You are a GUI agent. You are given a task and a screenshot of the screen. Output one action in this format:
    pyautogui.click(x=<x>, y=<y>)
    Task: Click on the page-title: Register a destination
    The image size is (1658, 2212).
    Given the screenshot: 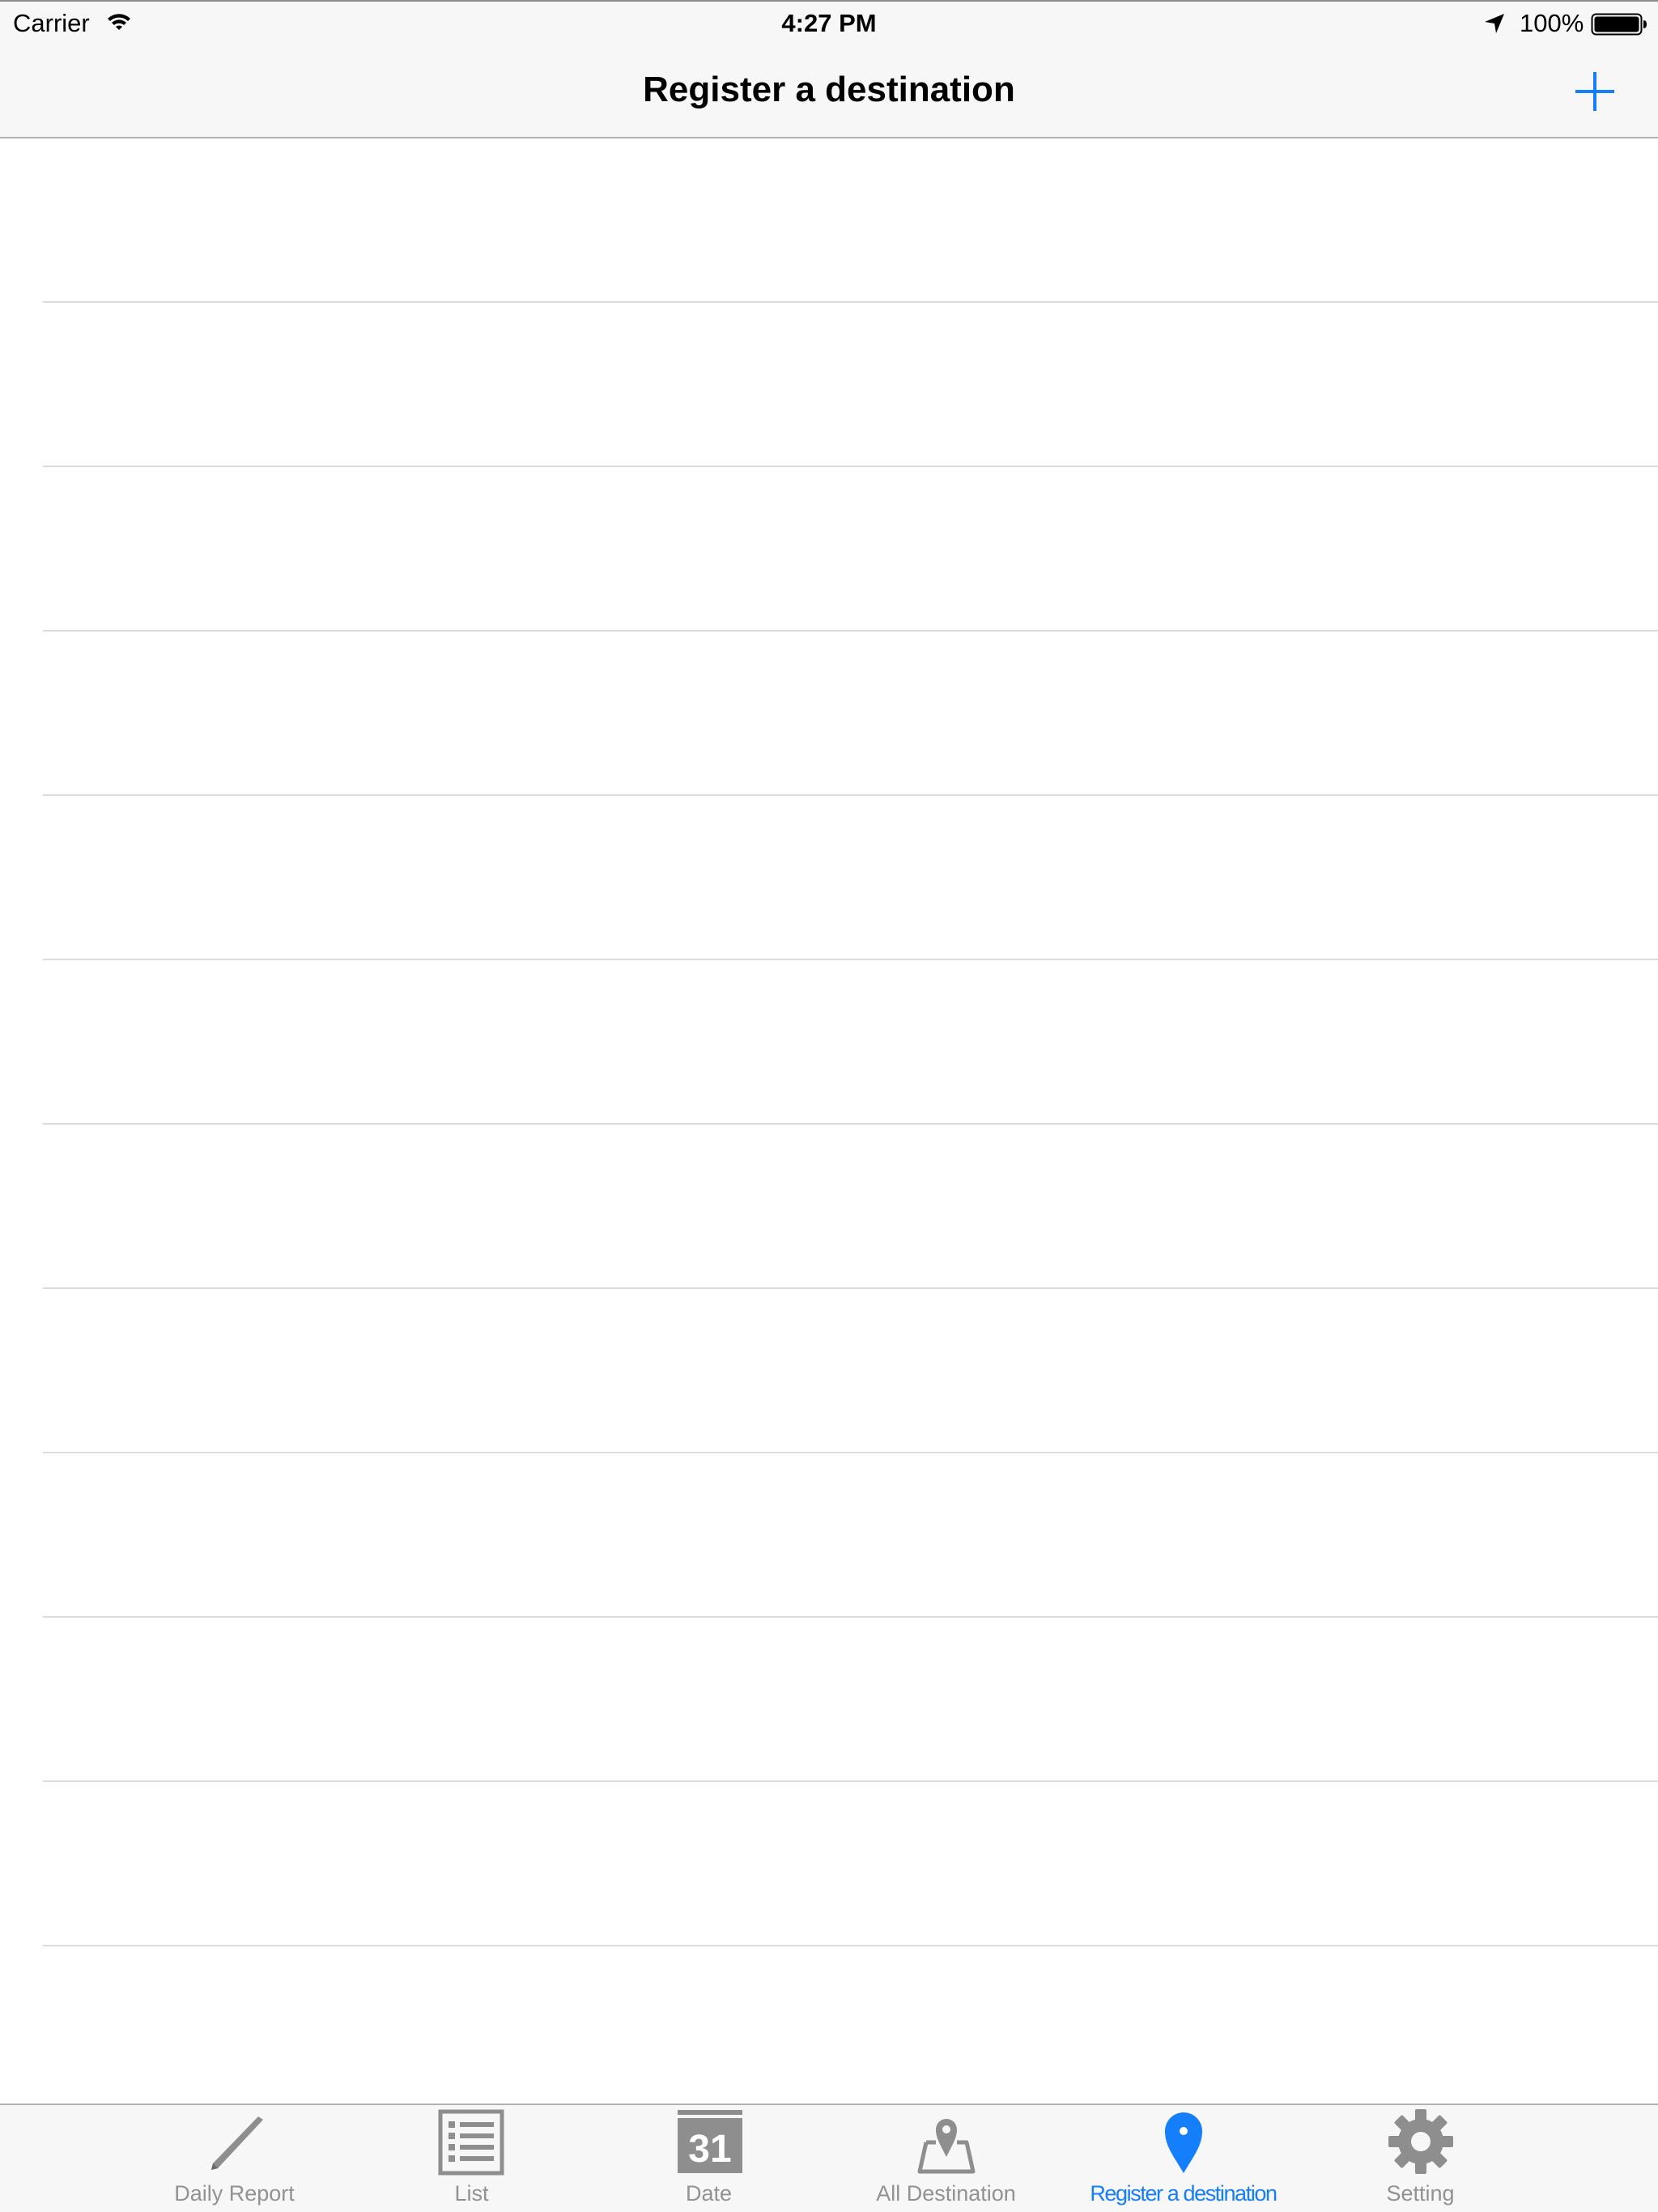 What is the action you would take?
    pyautogui.click(x=829, y=89)
    